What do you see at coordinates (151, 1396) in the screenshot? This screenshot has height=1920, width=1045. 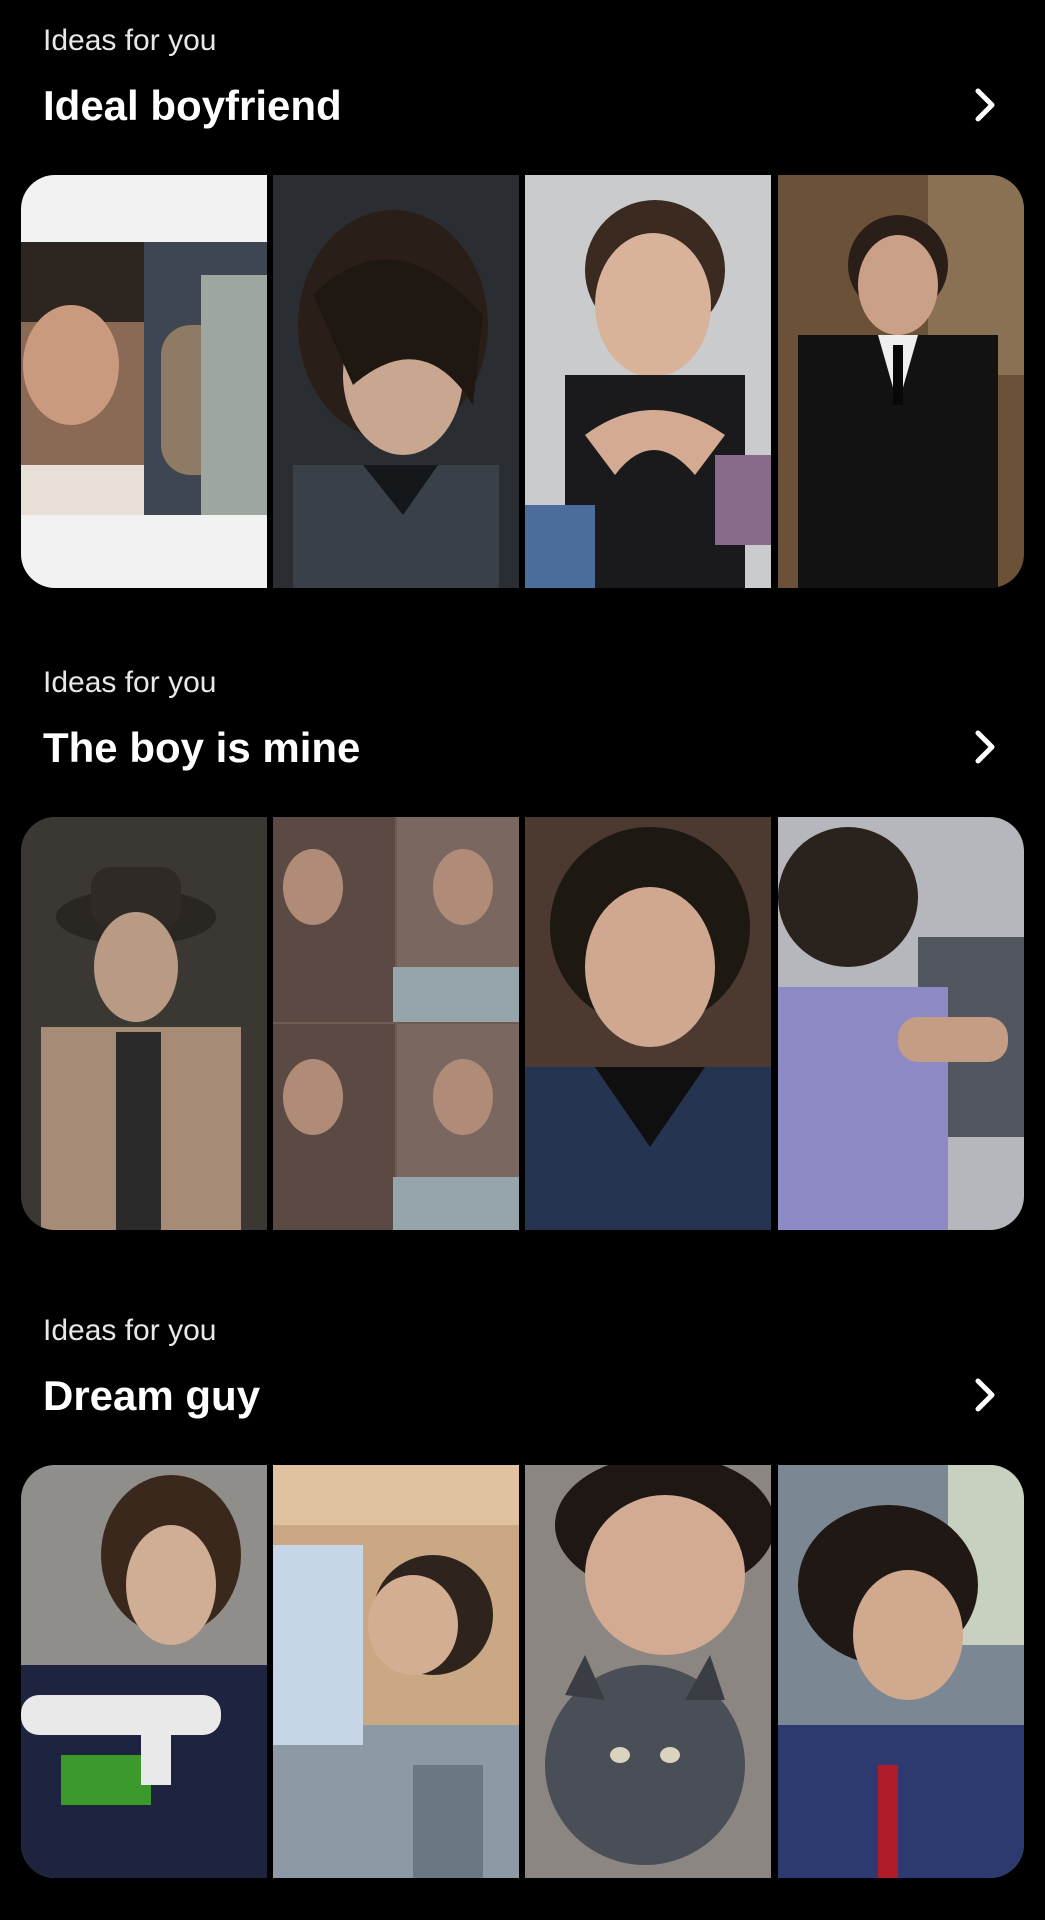 I see `section-title: Dream guy` at bounding box center [151, 1396].